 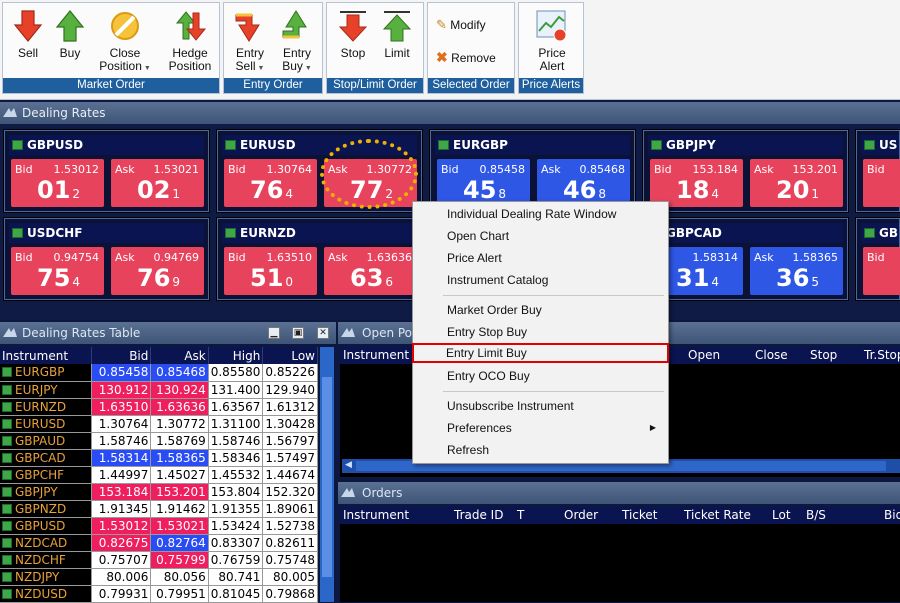 What do you see at coordinates (540, 236) in the screenshot?
I see `menu-item-open-chart: Open Chart` at bounding box center [540, 236].